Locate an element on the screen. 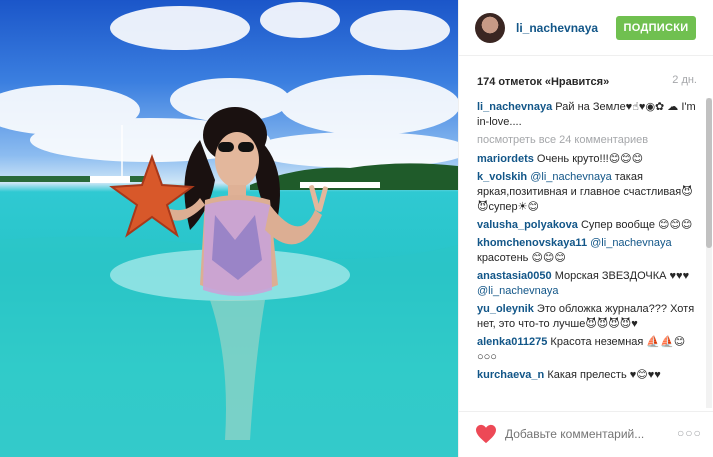 This screenshot has width=713, height=457. more-options-icon: ○○○ is located at coordinates (689, 433).